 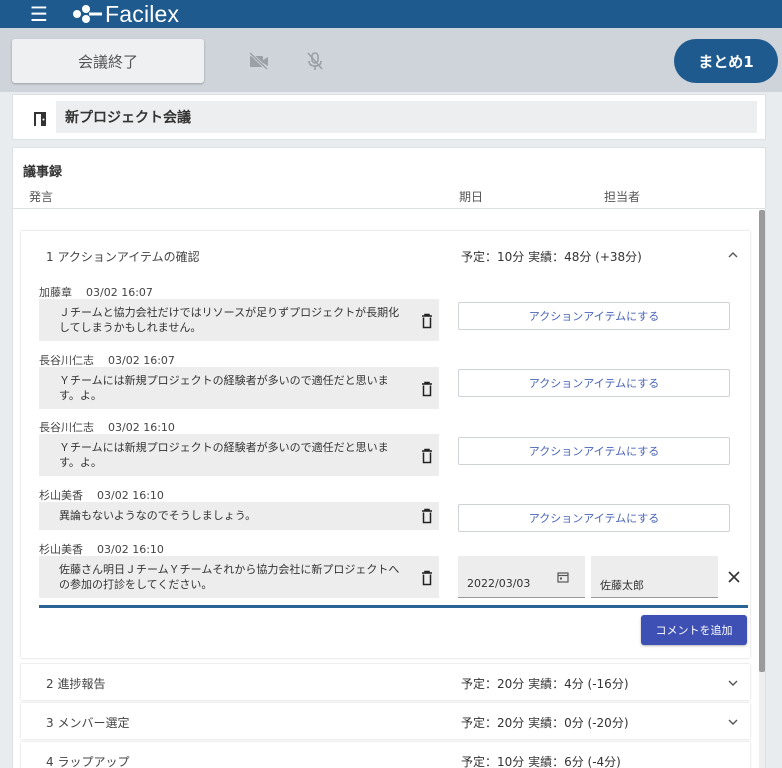 What do you see at coordinates (88, 723) in the screenshot?
I see `agenda-title: 3 メンバー選定` at bounding box center [88, 723].